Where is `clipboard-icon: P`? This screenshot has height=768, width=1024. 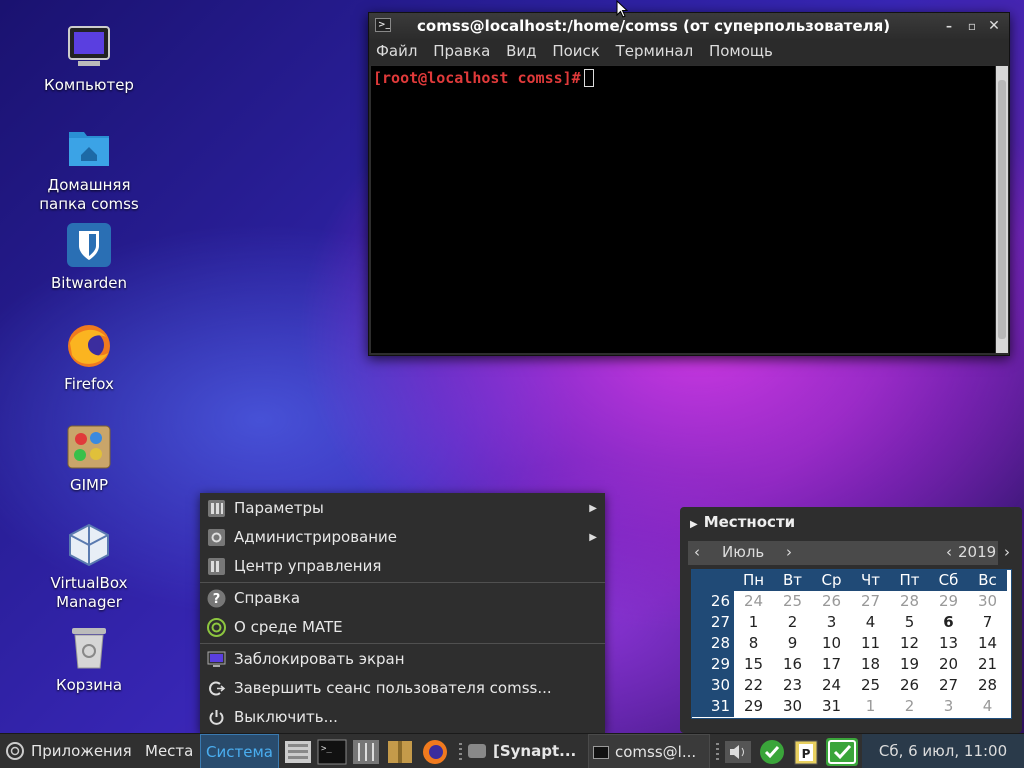
clipboard-icon: P is located at coordinates (806, 752).